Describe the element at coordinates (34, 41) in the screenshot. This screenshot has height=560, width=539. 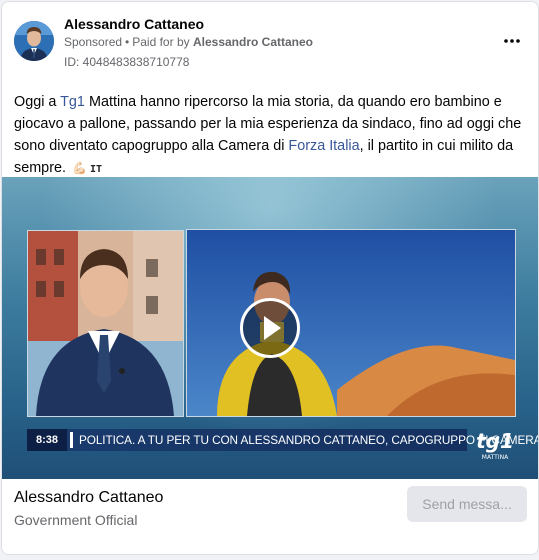
I see `avatar` at that location.